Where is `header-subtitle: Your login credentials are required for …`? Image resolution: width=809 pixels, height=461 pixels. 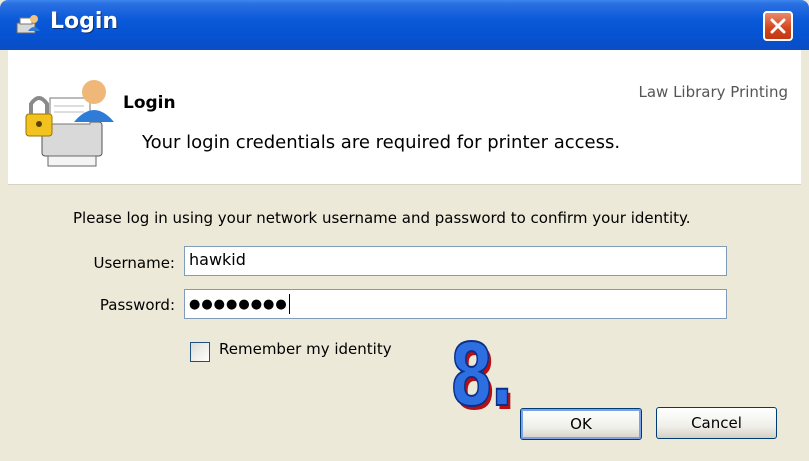 header-subtitle: Your login credentials are required for … is located at coordinates (381, 142).